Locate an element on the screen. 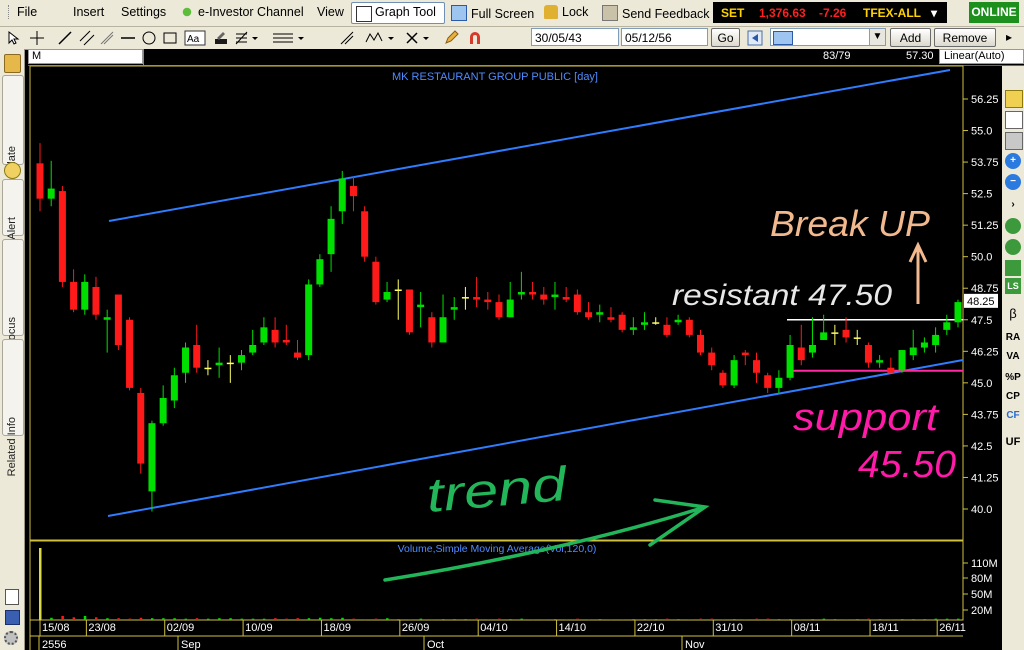 The image size is (1024, 650). line-tool-icon is located at coordinates (65, 38).